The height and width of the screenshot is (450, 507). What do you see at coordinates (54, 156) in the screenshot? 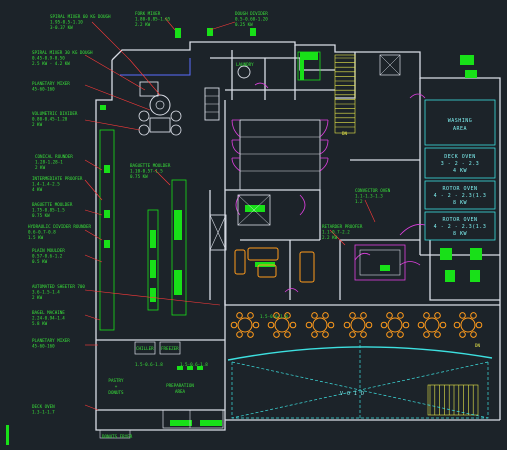
I see `label-conical-rounder: CONICAL ROUNDER` at bounding box center [54, 156].